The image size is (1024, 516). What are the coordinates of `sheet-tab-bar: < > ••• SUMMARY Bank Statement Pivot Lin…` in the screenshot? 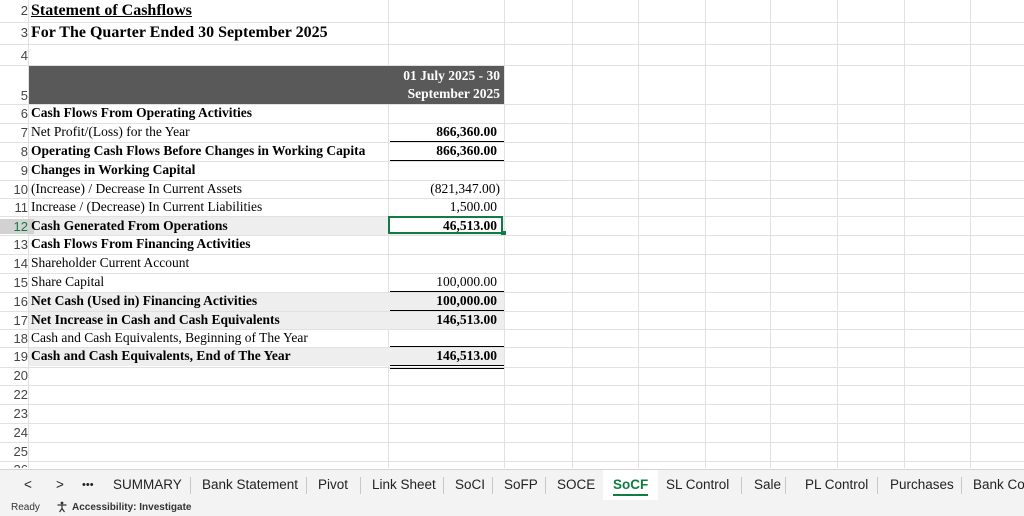 It's located at (512, 484).